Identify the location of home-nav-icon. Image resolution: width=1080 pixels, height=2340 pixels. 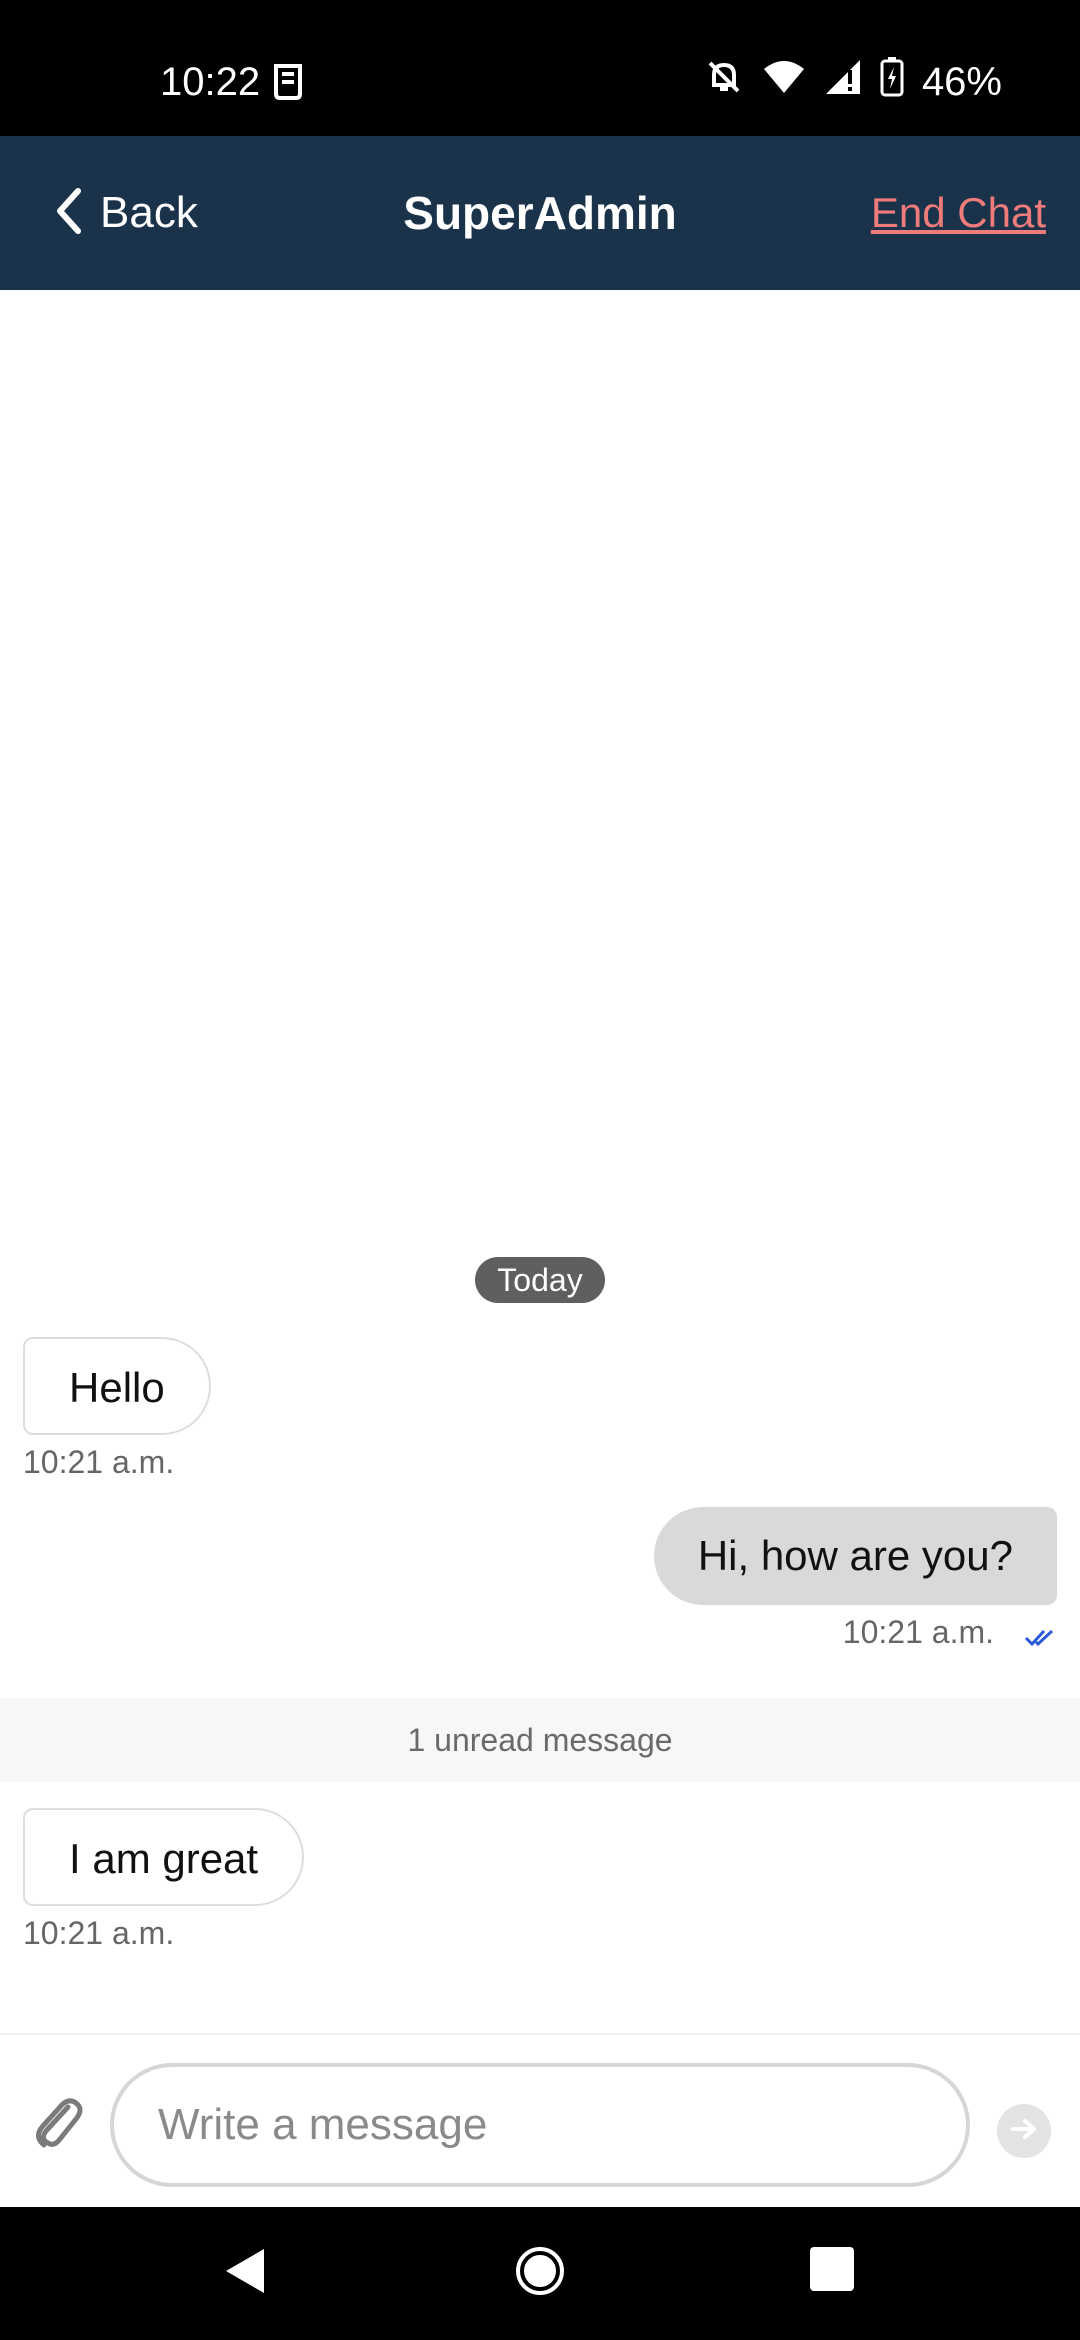
(540, 2273).